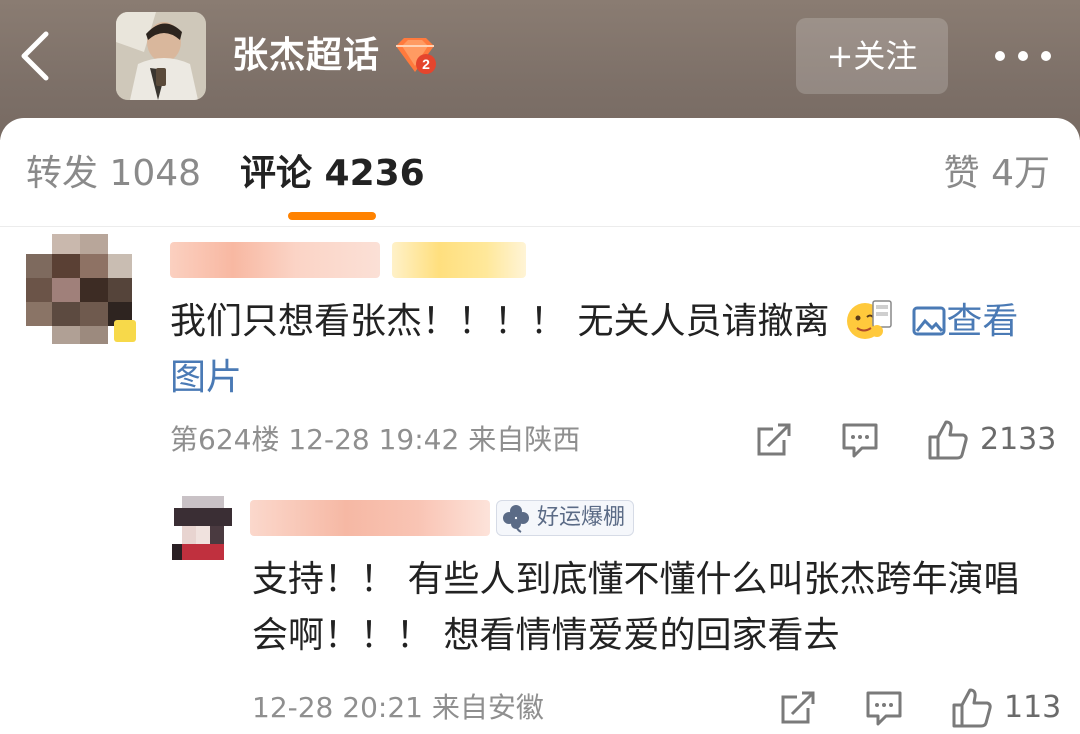 This screenshot has width=1080, height=734. What do you see at coordinates (375, 439) in the screenshot?
I see `comment-meta: 第624楼 12-28 19:42 来自陕西` at bounding box center [375, 439].